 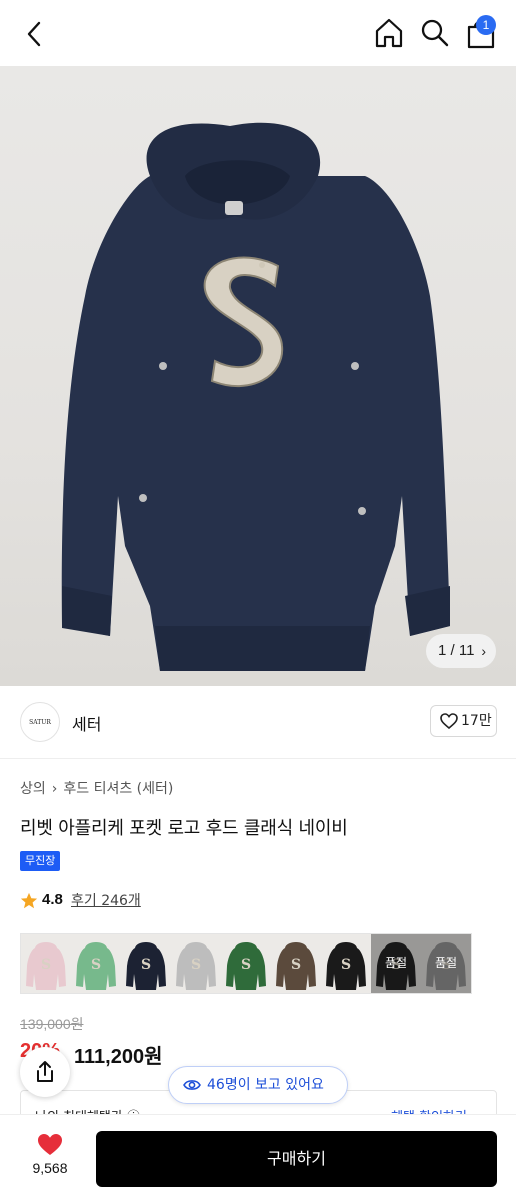 I want to click on image-counter: 1 / 11 ›, so click(x=461, y=651).